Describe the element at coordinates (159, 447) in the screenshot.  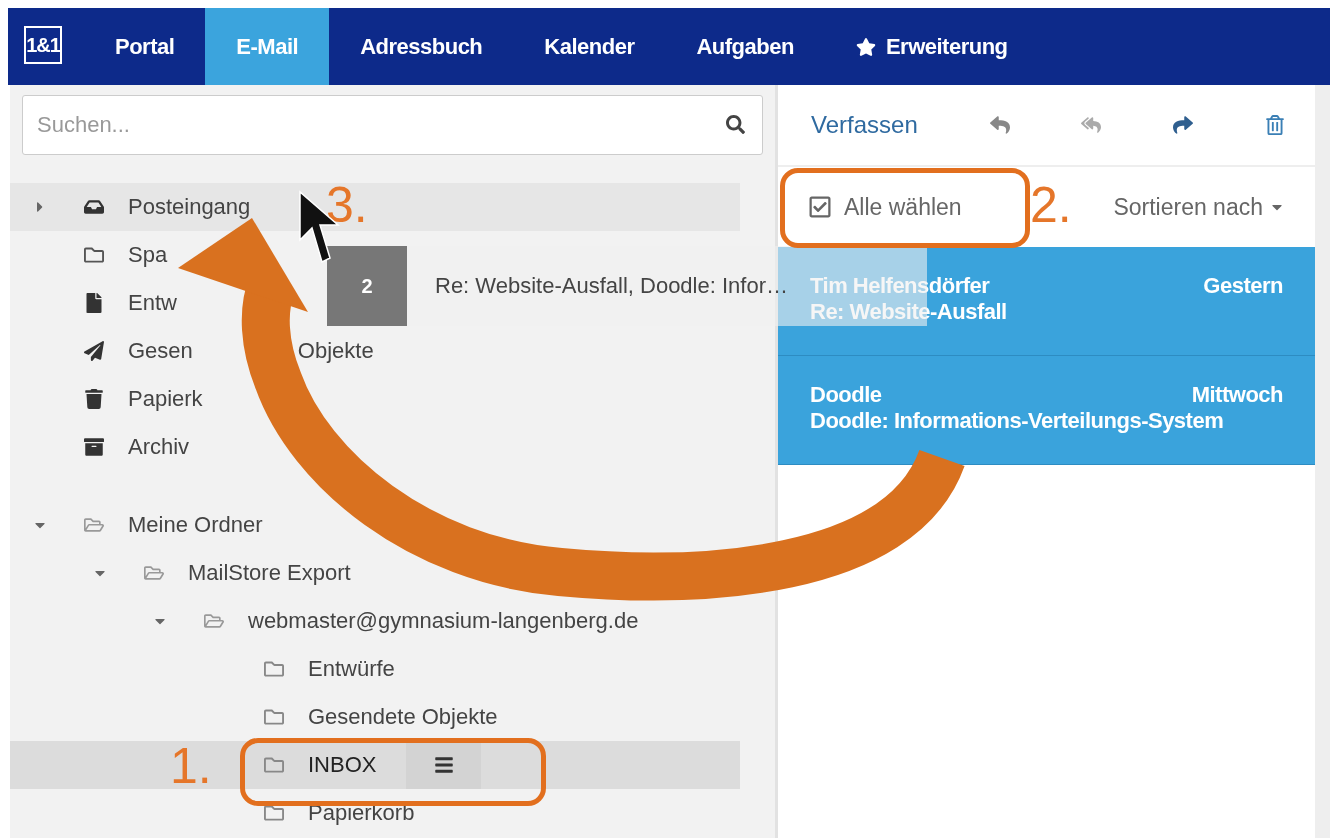
I see `folder-label: Archiv` at that location.